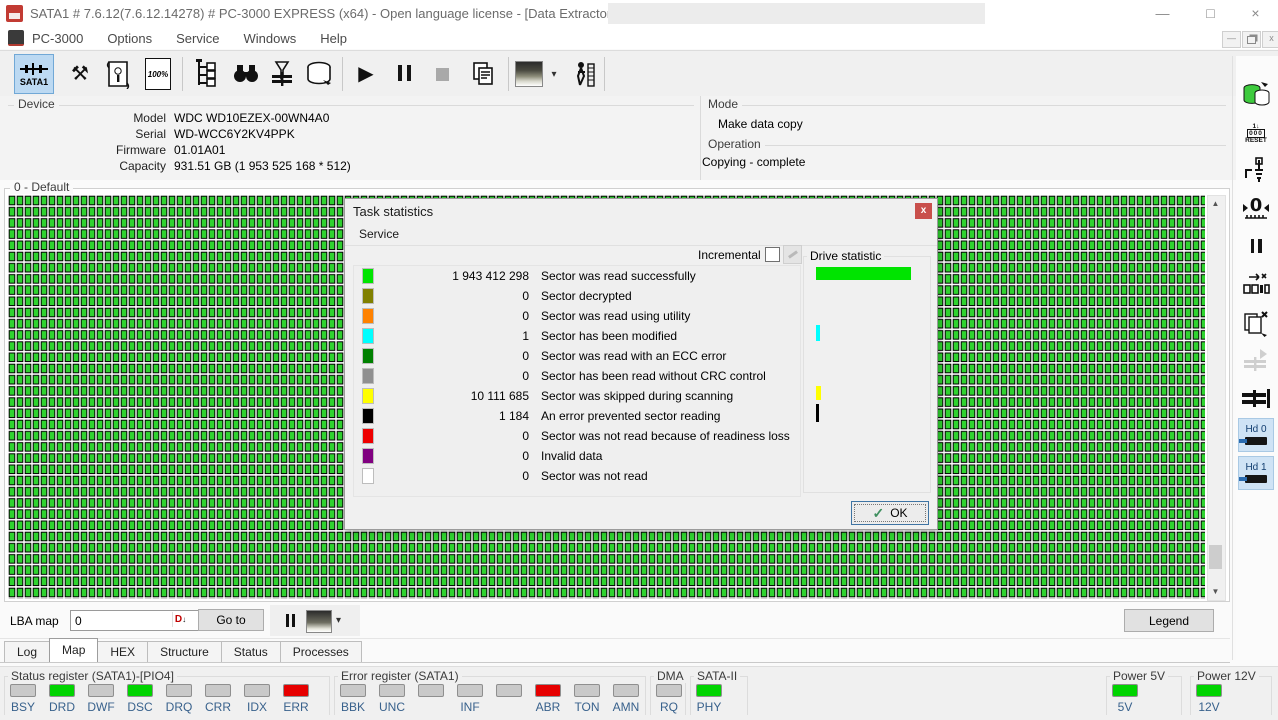 The height and width of the screenshot is (720, 1278). What do you see at coordinates (366, 74) in the screenshot?
I see `start-button: ▶` at bounding box center [366, 74].